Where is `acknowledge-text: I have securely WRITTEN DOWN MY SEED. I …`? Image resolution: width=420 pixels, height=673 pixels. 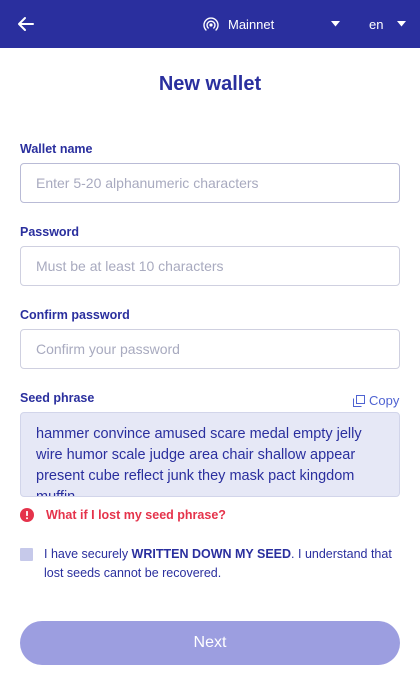 acknowledge-text: I have securely WRITTEN DOWN MY SEED. I … is located at coordinates (219, 564).